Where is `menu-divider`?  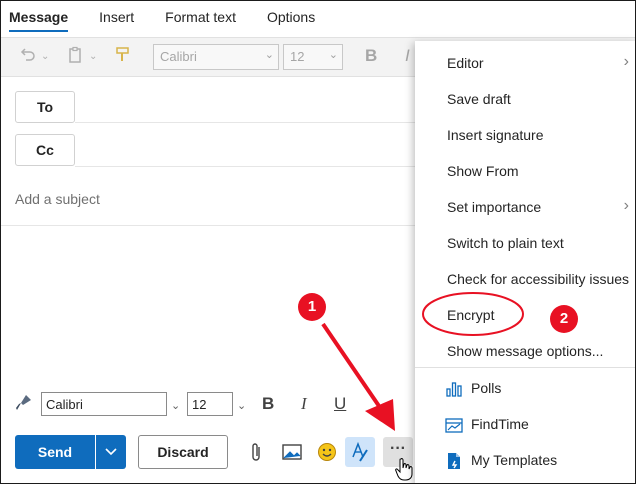 menu-divider is located at coordinates (525, 367).